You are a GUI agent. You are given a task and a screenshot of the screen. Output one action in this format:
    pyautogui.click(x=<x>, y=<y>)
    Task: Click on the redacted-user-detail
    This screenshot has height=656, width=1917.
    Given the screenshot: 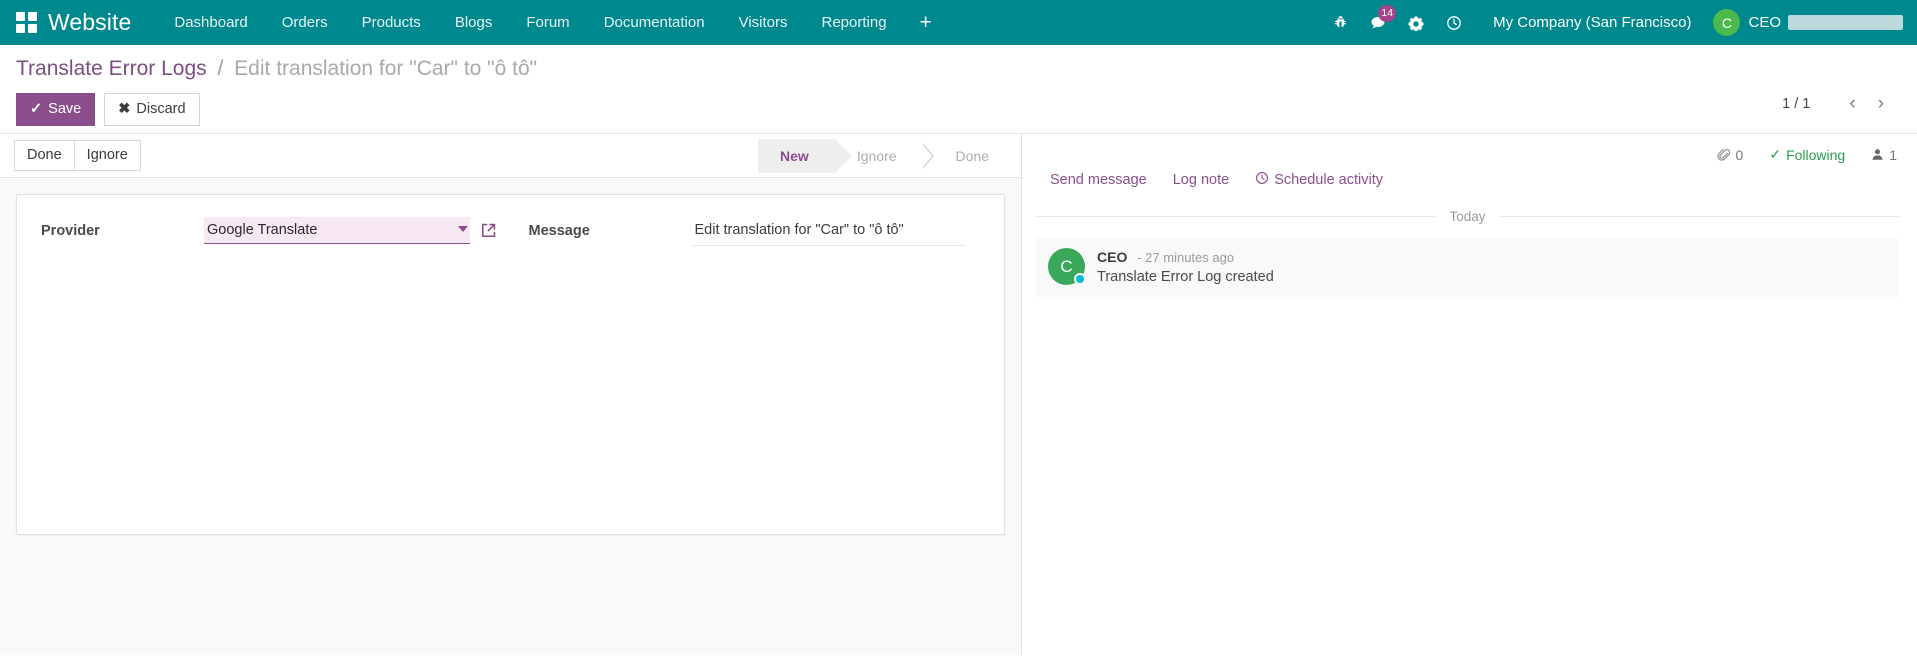 What is the action you would take?
    pyautogui.click(x=1845, y=22)
    